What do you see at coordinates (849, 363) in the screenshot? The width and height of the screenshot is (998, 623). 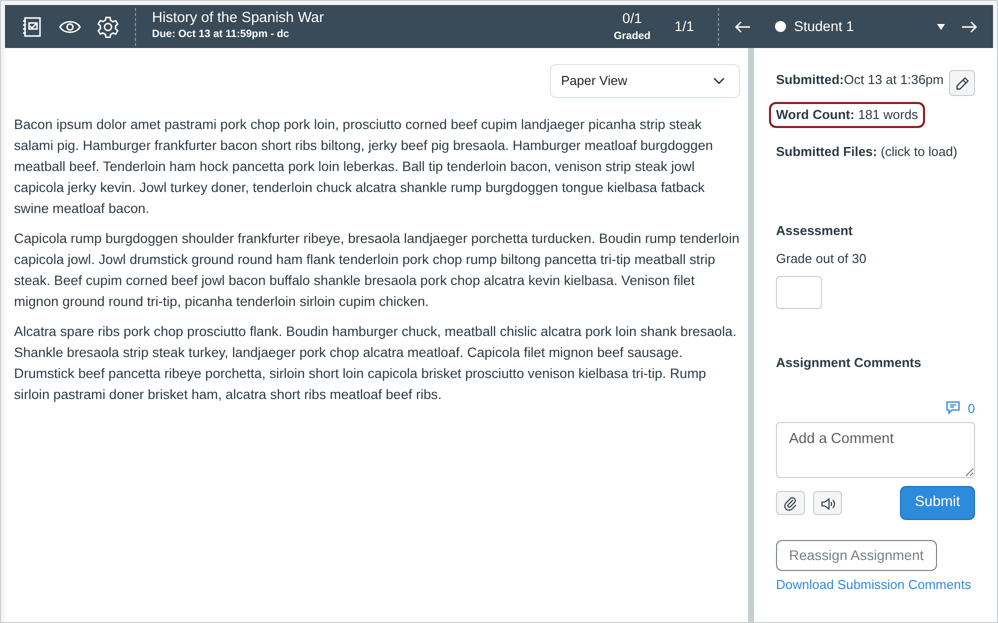 I see `section-heading: Assignment Comments` at bounding box center [849, 363].